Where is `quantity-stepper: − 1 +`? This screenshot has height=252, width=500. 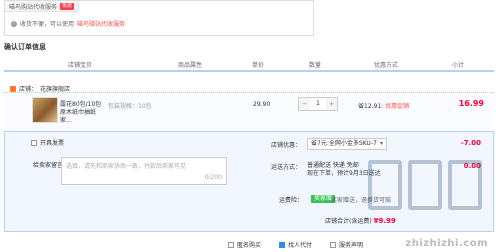
quantity-stepper: − 1 + is located at coordinates (318, 104).